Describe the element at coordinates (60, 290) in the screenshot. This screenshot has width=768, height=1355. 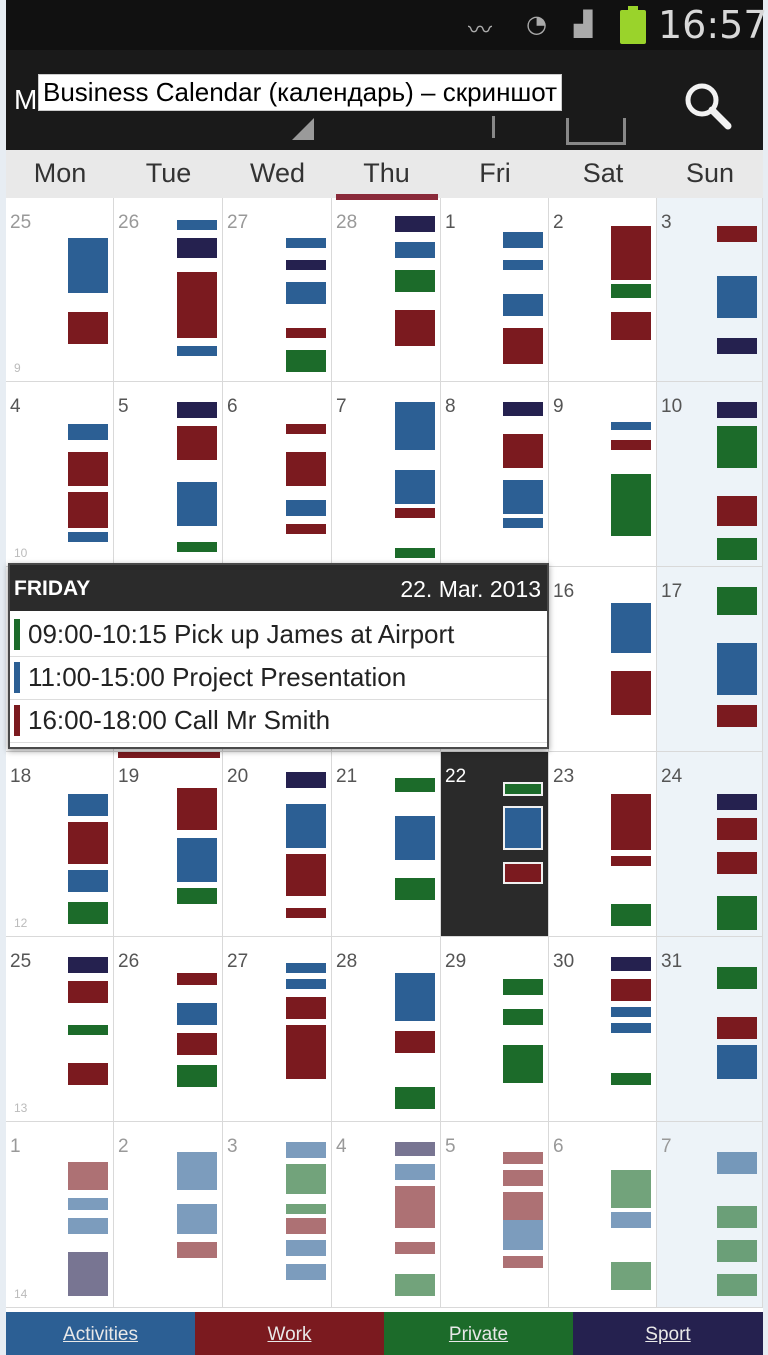
I see `day-cell: 25 9` at that location.